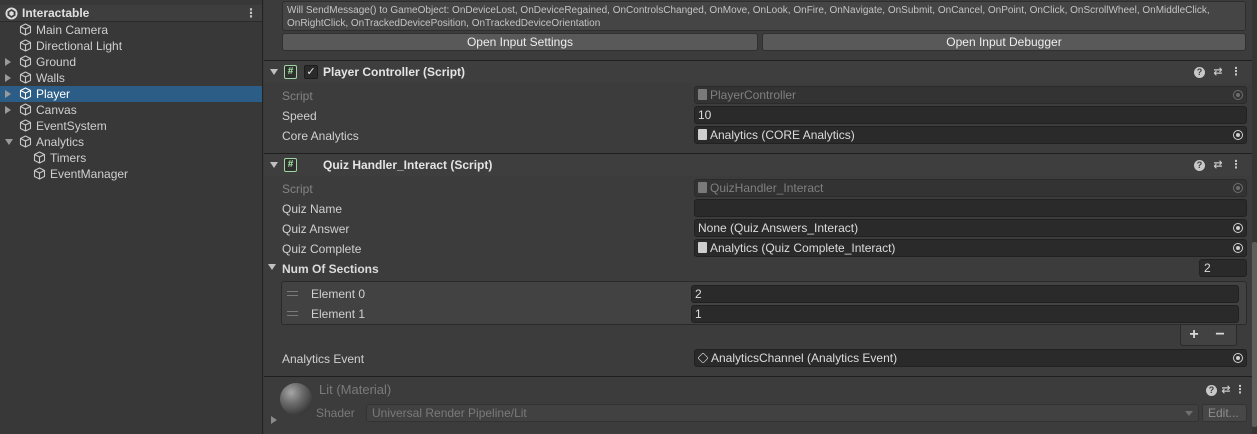 The width and height of the screenshot is (1257, 434). I want to click on chevron-down-icon, so click(1189, 413).